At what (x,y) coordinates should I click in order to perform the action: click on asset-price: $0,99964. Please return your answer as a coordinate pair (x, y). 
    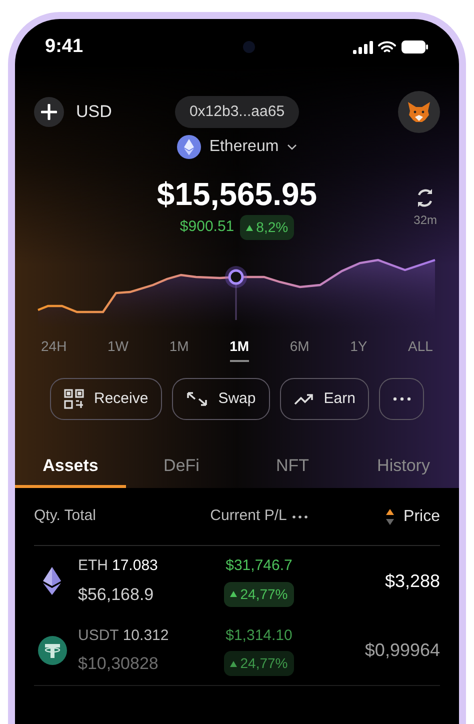
    Looking at the image, I should click on (402, 650).